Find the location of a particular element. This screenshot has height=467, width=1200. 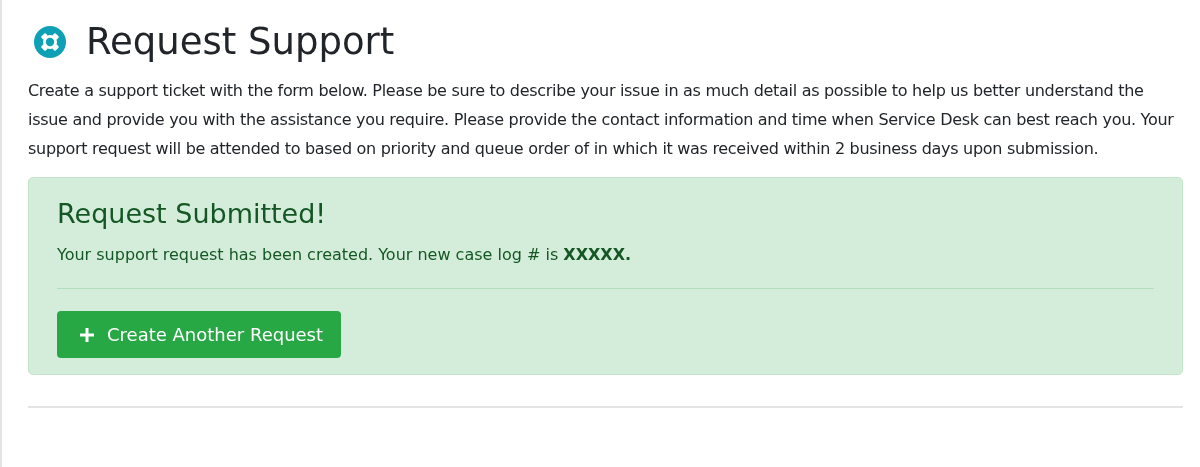

plus-icon is located at coordinates (87, 334).